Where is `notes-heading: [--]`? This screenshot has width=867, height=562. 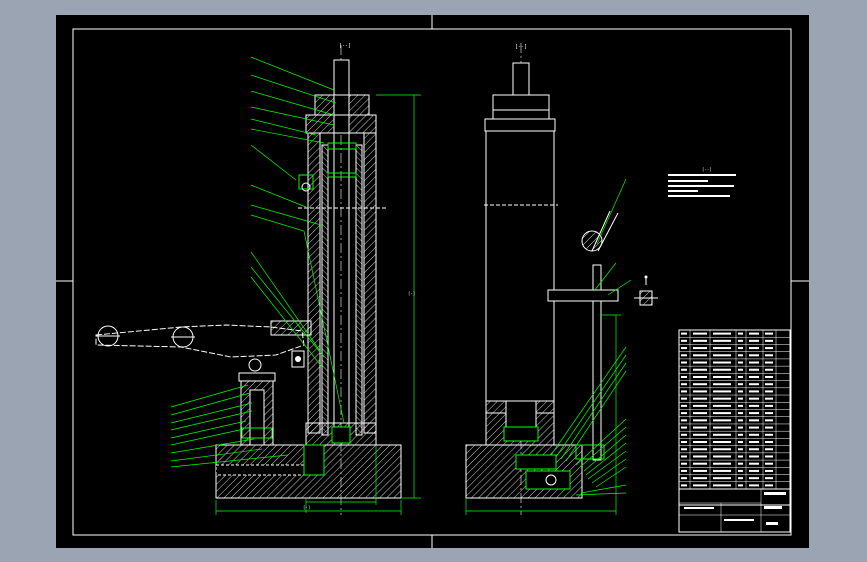
notes-heading: [--] is located at coordinates (707, 169).